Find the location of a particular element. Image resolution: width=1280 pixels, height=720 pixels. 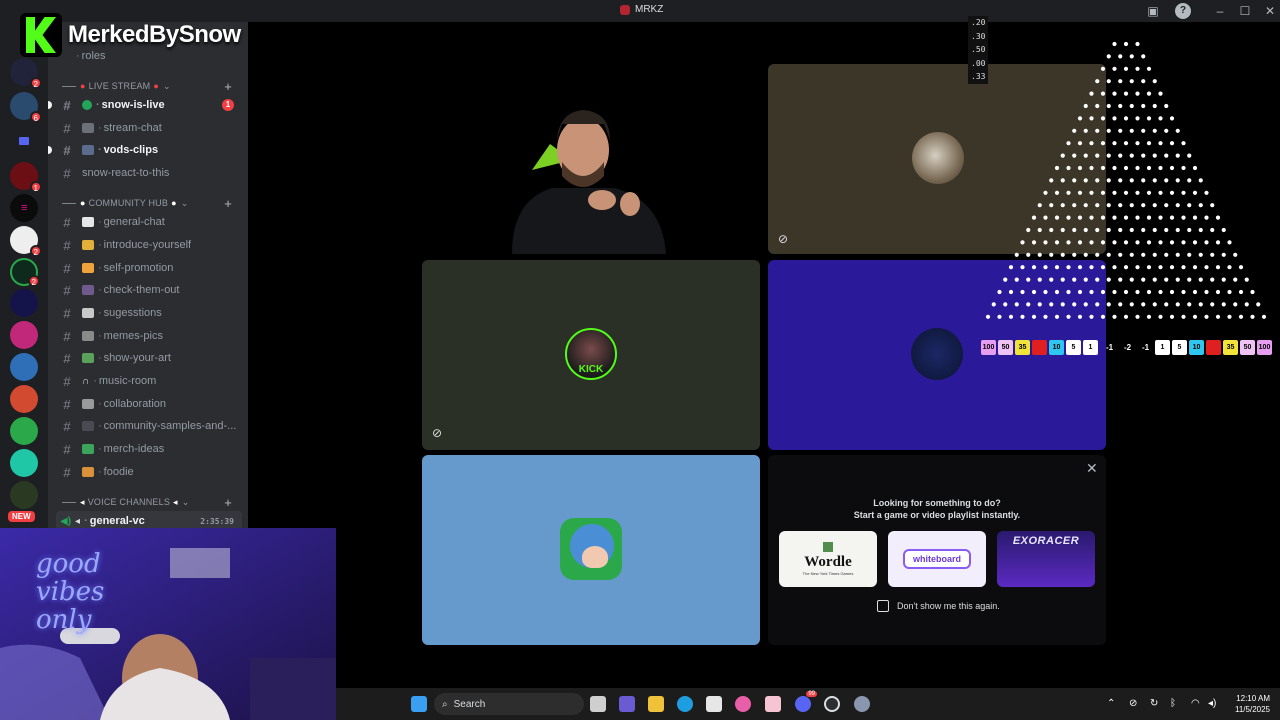

channel-snow-is-live: # · snow-is-live 1 is located at coordinates (145, 105).